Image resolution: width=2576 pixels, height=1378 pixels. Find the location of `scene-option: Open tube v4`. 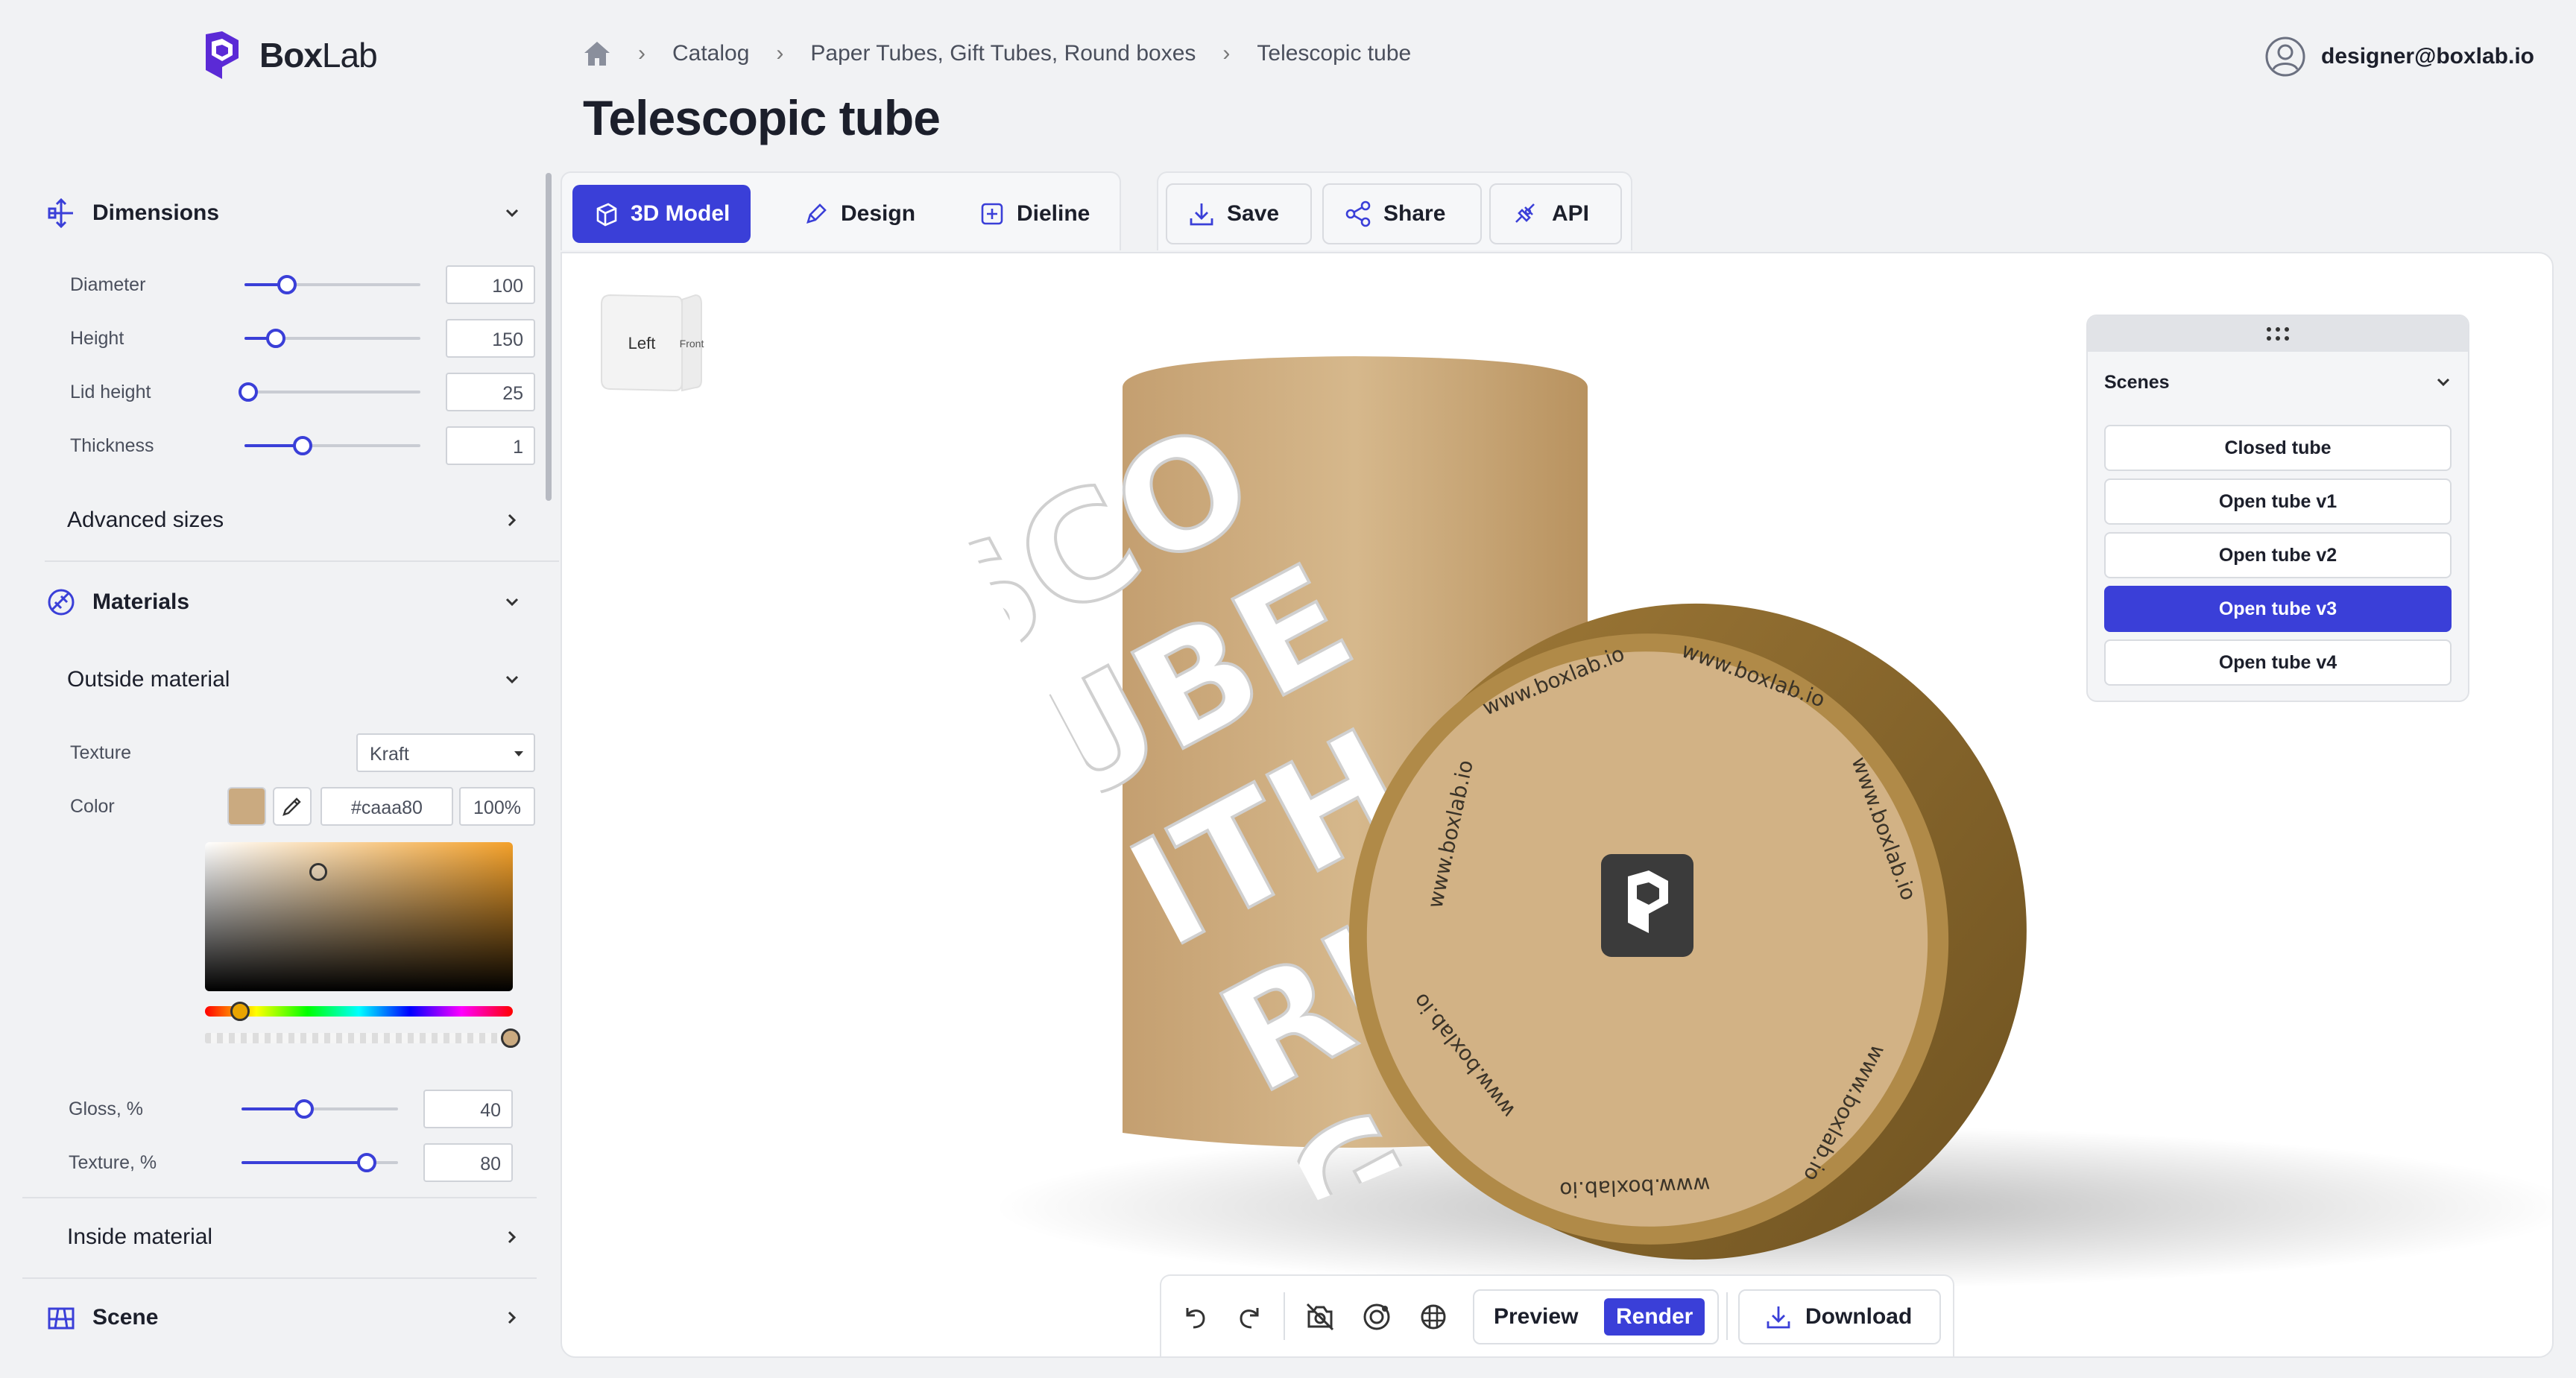

scene-option: Open tube v4 is located at coordinates (2278, 663).